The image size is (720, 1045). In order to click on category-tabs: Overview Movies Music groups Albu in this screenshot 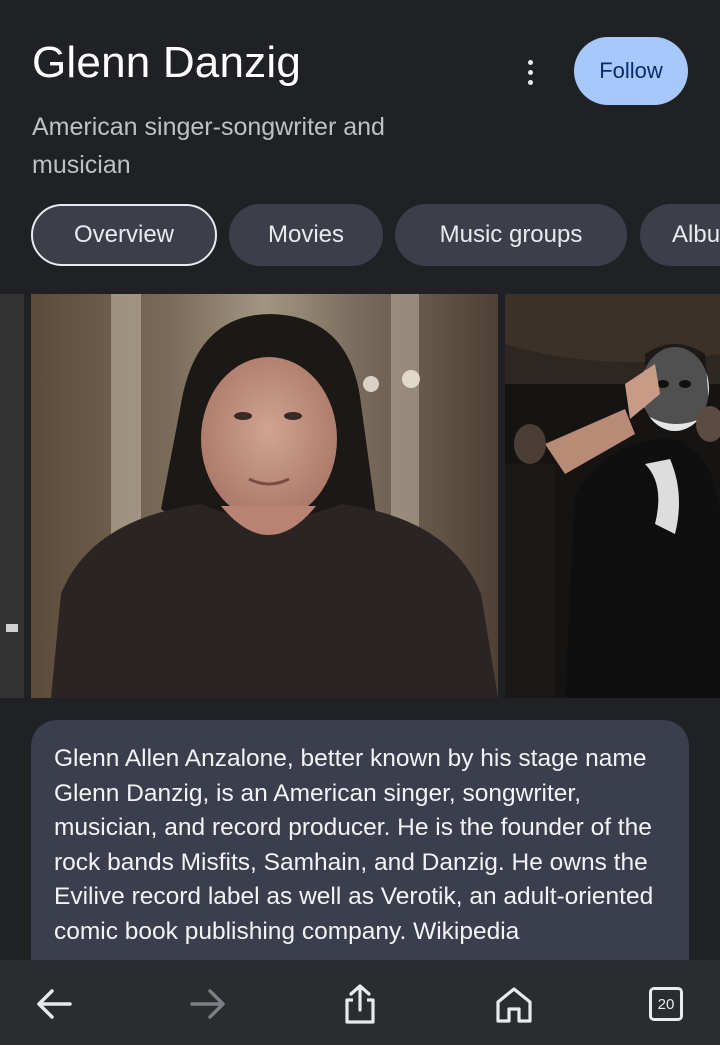, I will do `click(360, 236)`.